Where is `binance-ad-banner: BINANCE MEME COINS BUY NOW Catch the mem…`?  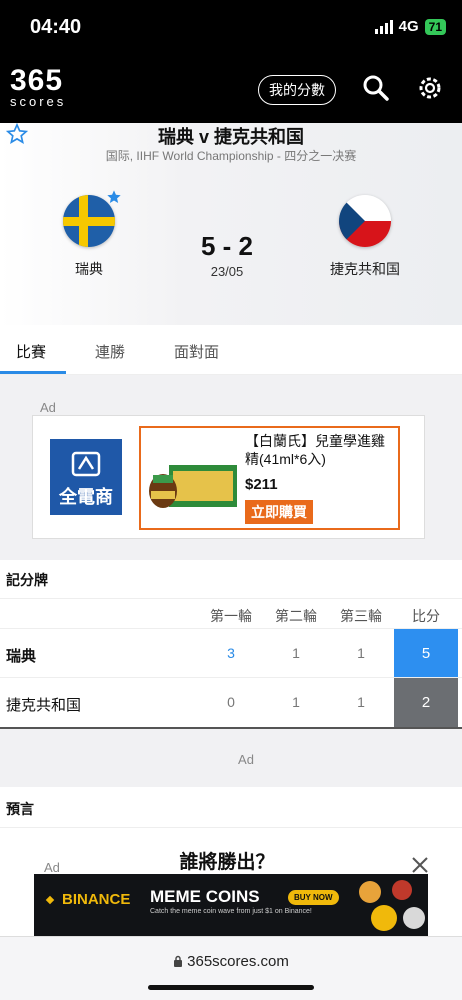 binance-ad-banner: BINANCE MEME COINS BUY NOW Catch the mem… is located at coordinates (231, 905).